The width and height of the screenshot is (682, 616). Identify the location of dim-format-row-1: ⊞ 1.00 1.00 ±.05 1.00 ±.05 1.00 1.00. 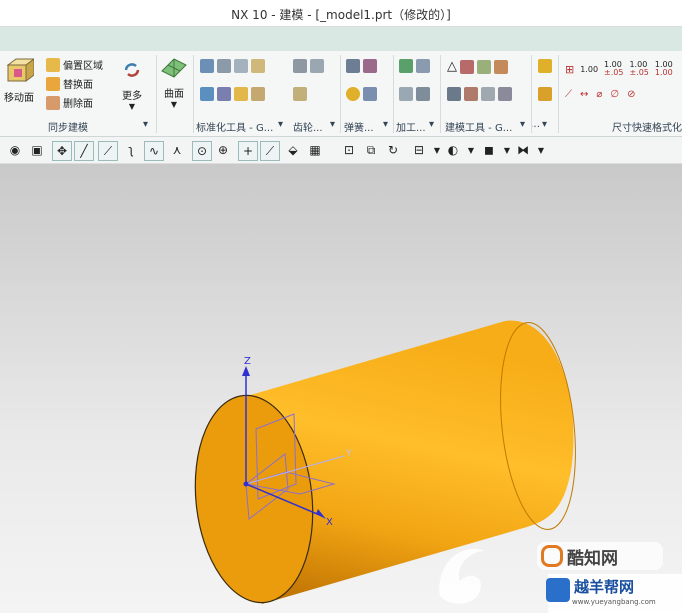
(619, 69).